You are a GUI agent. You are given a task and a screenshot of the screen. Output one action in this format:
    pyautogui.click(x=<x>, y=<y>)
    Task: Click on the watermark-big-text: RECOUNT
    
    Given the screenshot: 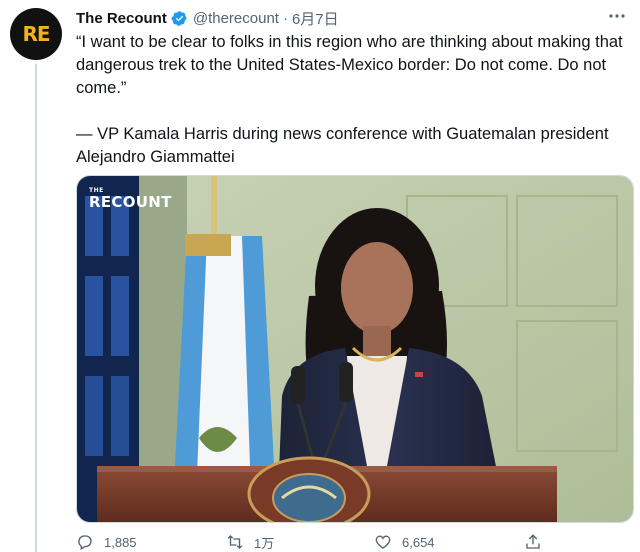 What is the action you would take?
    pyautogui.click(x=130, y=202)
    